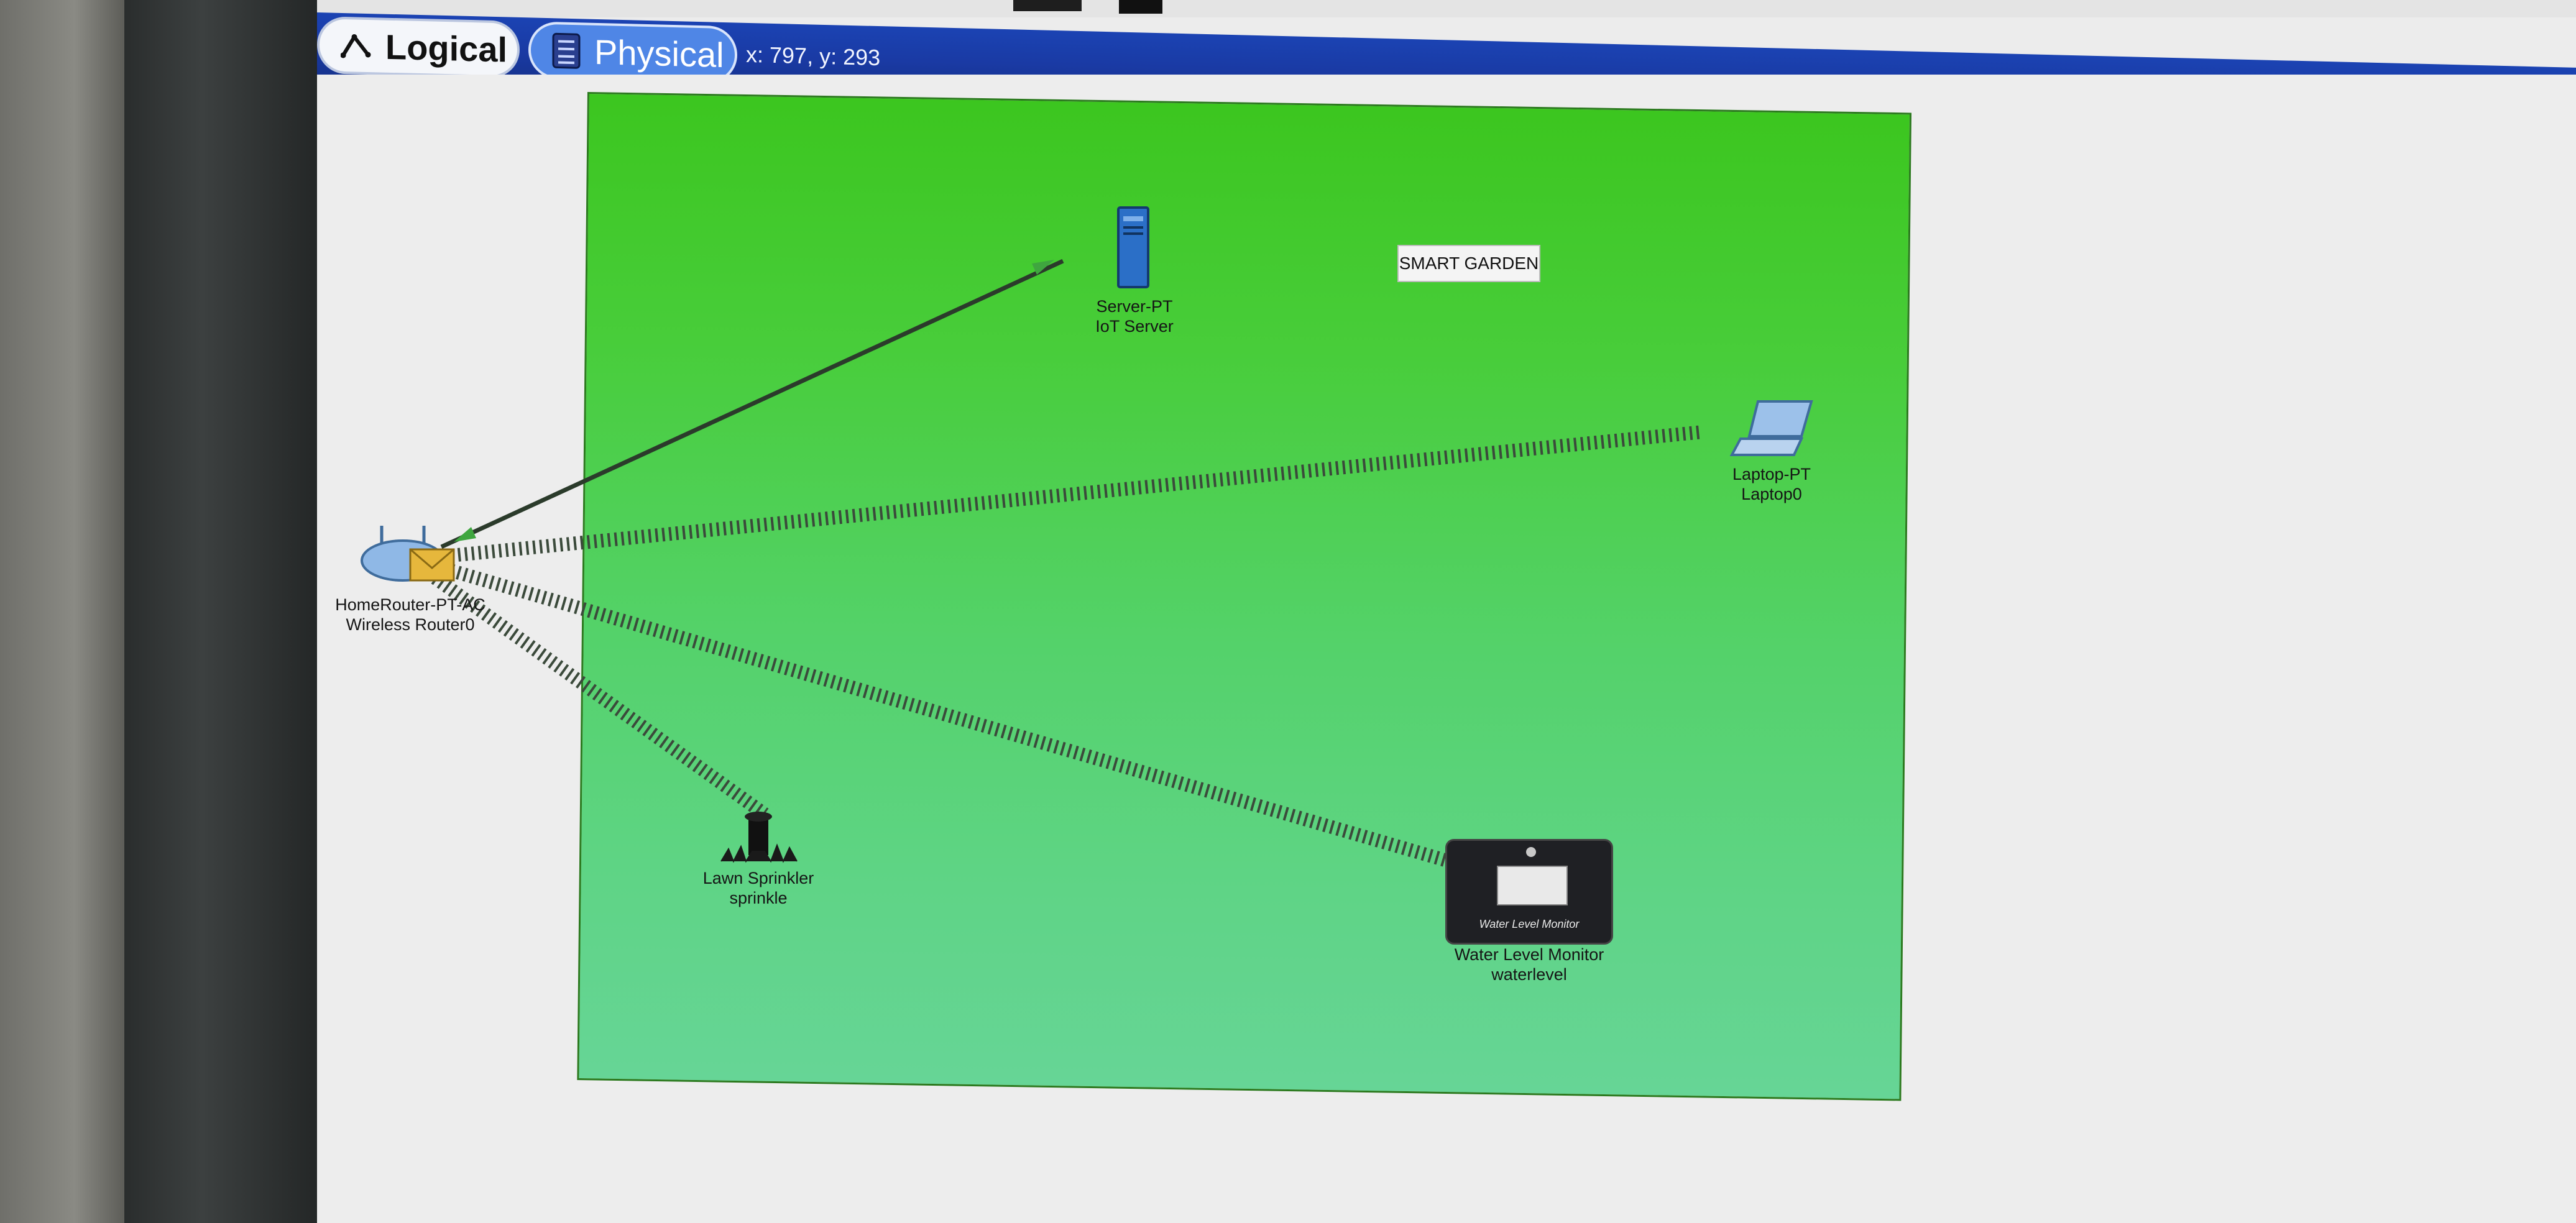 Image resolution: width=2576 pixels, height=1223 pixels. Describe the element at coordinates (1531, 852) in the screenshot. I see `monitor-led` at that location.